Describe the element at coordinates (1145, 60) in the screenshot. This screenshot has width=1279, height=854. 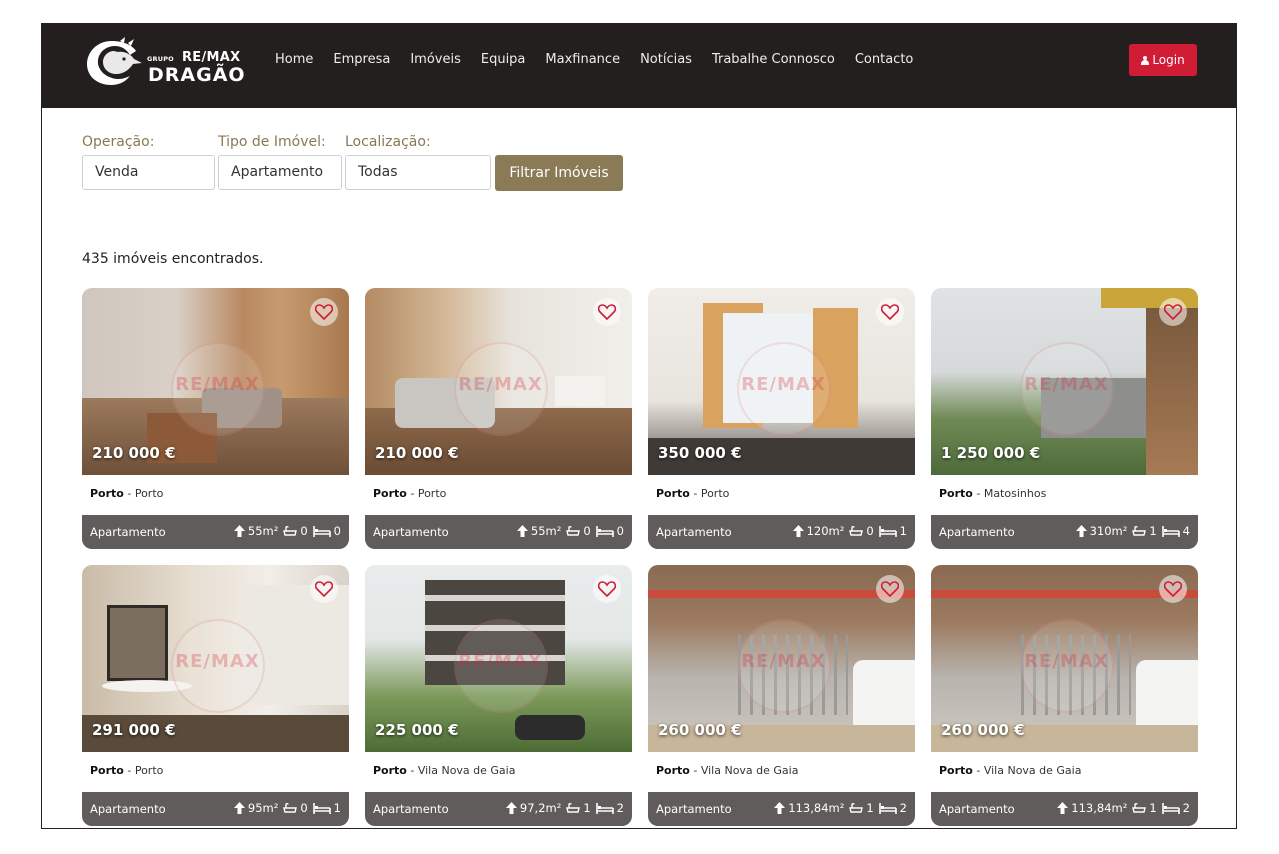
I see `user-icon` at that location.